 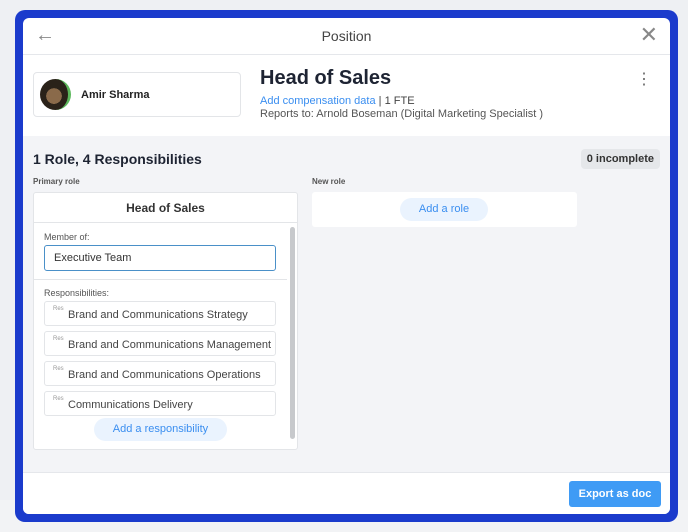 I want to click on role-name: Head of Sales, so click(x=165, y=208).